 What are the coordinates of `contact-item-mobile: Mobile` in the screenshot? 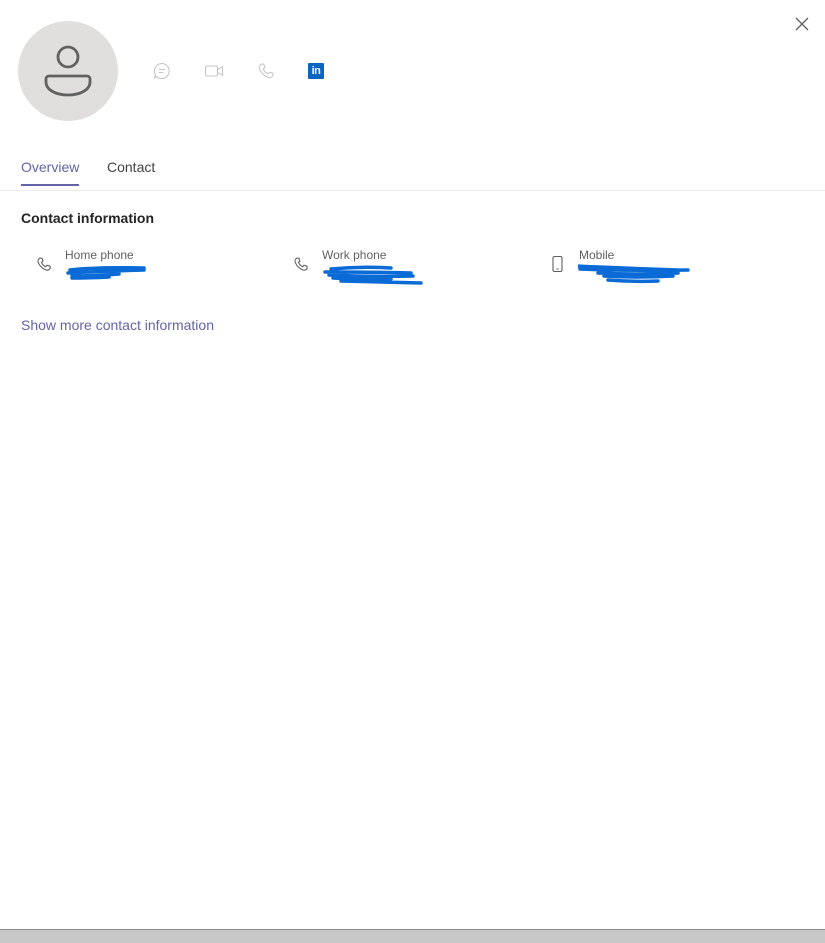 It's located at (660, 269).